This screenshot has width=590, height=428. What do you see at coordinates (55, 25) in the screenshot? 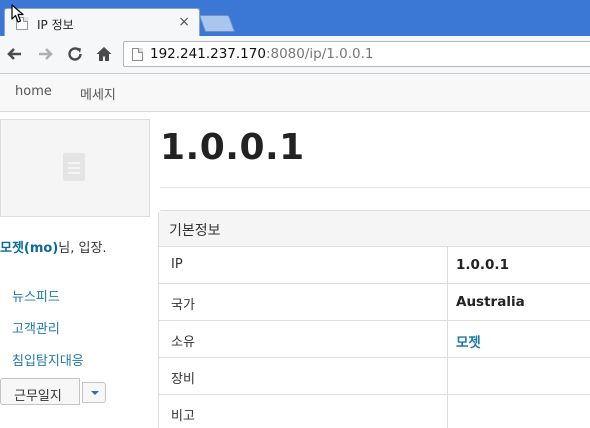
I see `tab-title: IP 정보` at bounding box center [55, 25].